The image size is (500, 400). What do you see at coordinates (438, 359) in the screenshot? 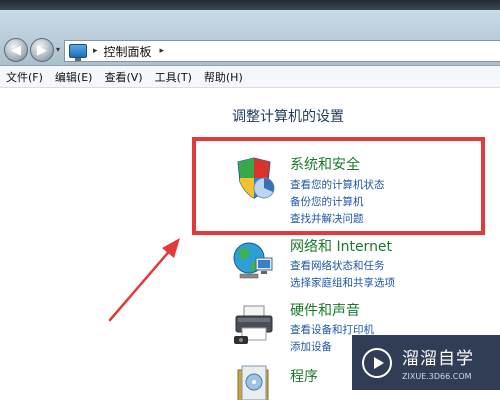
I see `watermark-title: 溜溜自学` at bounding box center [438, 359].